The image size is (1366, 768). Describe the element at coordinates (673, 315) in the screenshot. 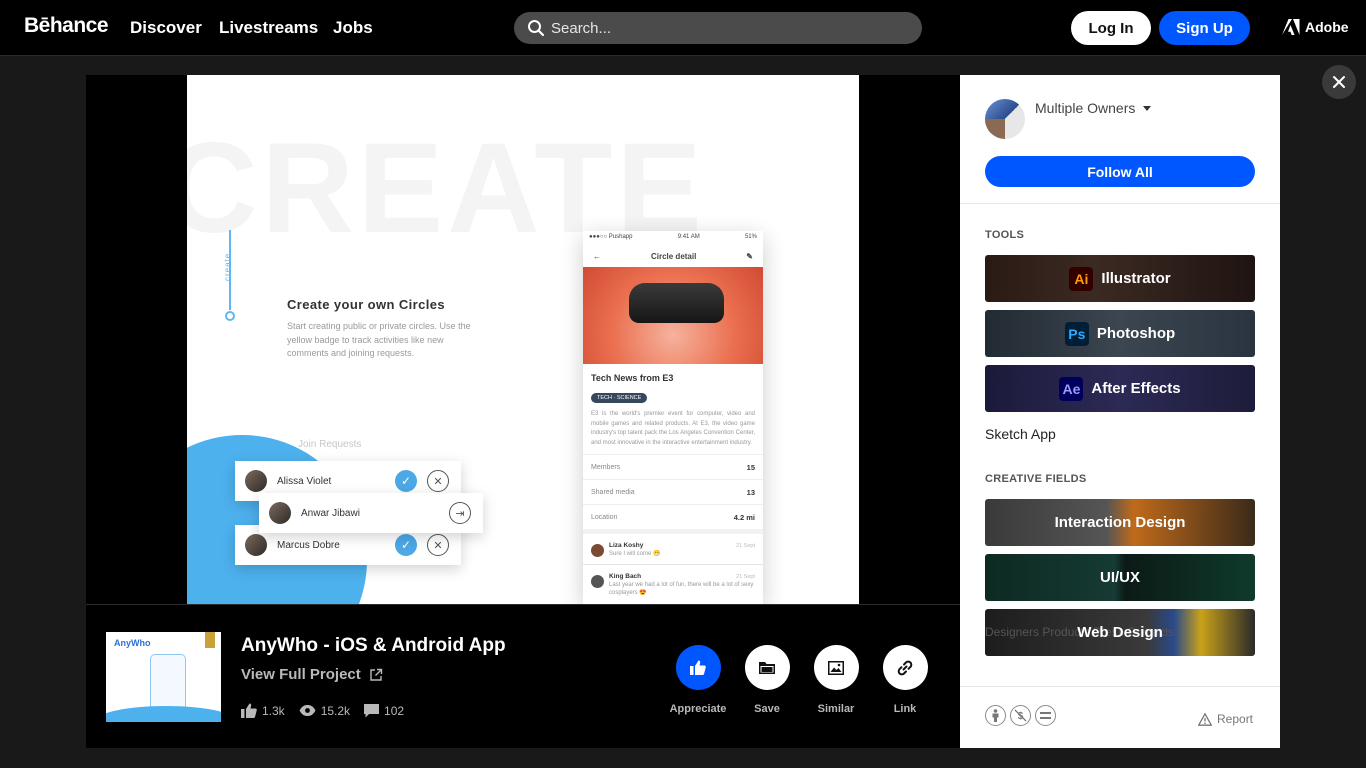

I see `phone-hero-image` at that location.